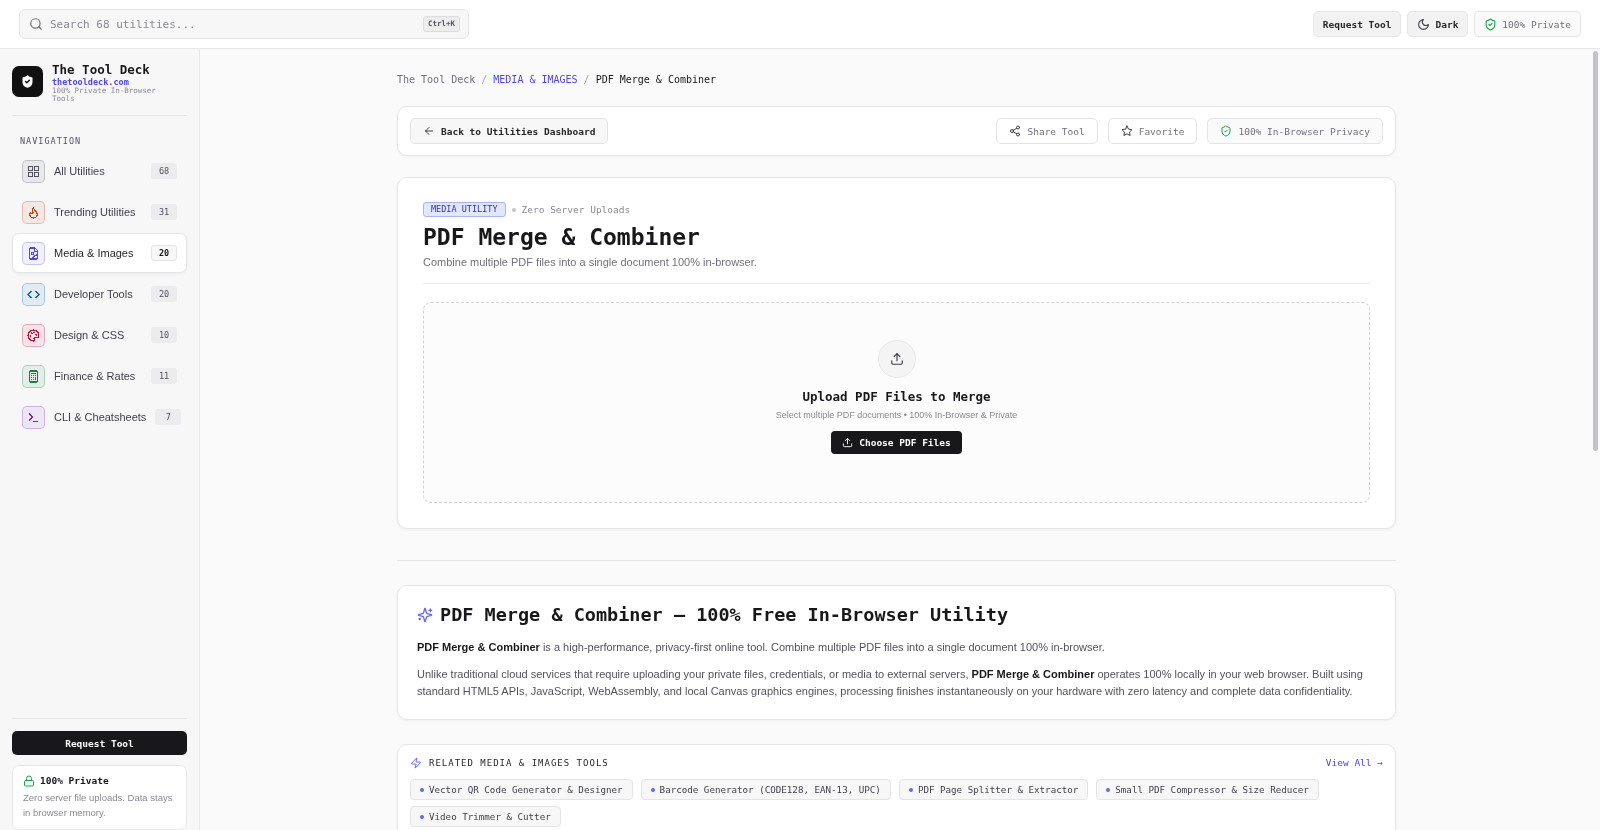  I want to click on count-badge: 31, so click(164, 212).